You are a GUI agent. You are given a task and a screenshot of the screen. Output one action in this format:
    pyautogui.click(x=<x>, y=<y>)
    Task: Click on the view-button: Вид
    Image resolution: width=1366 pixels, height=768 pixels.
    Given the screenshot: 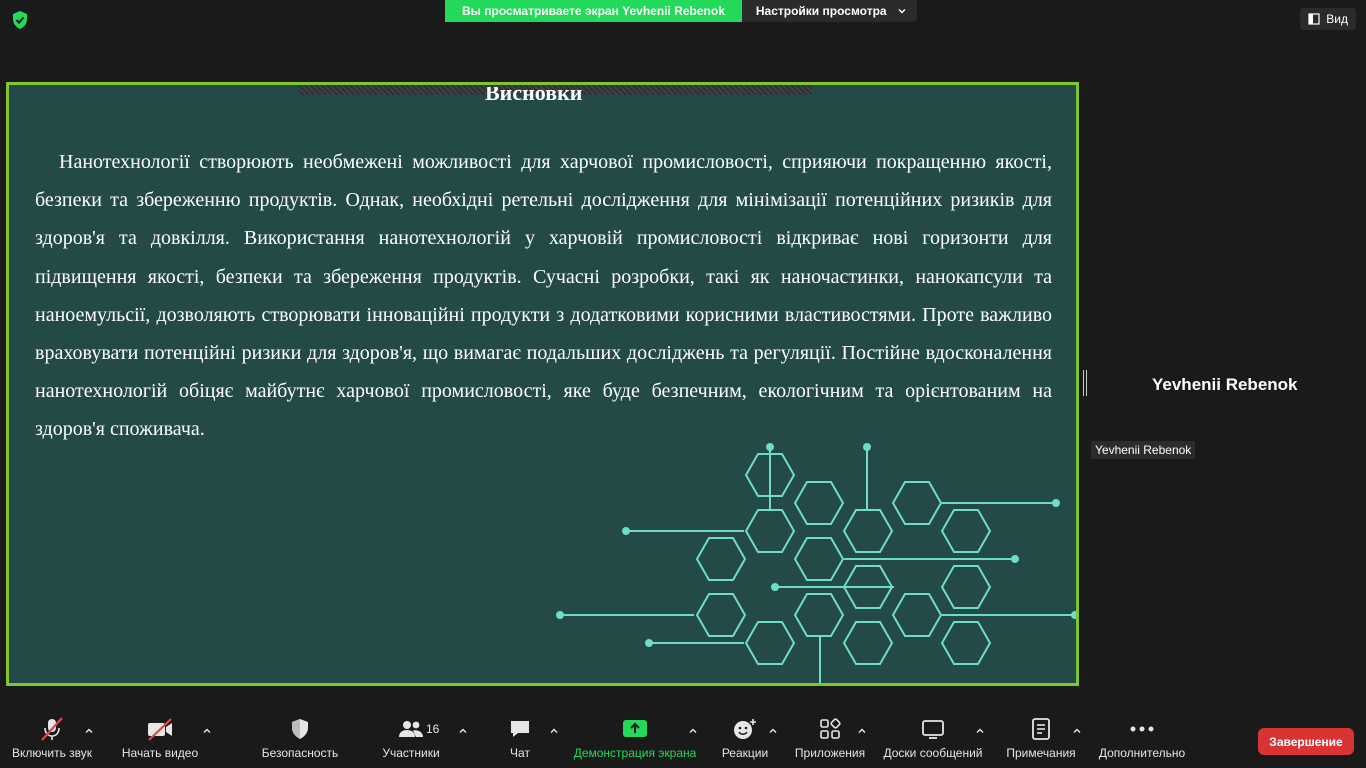 What is the action you would take?
    pyautogui.click(x=1328, y=19)
    